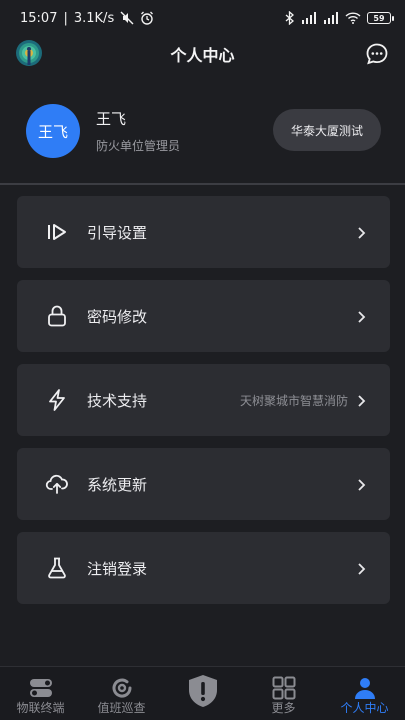 This screenshot has height=720, width=405. Describe the element at coordinates (111, 119) in the screenshot. I see `user-name: 王飞` at that location.